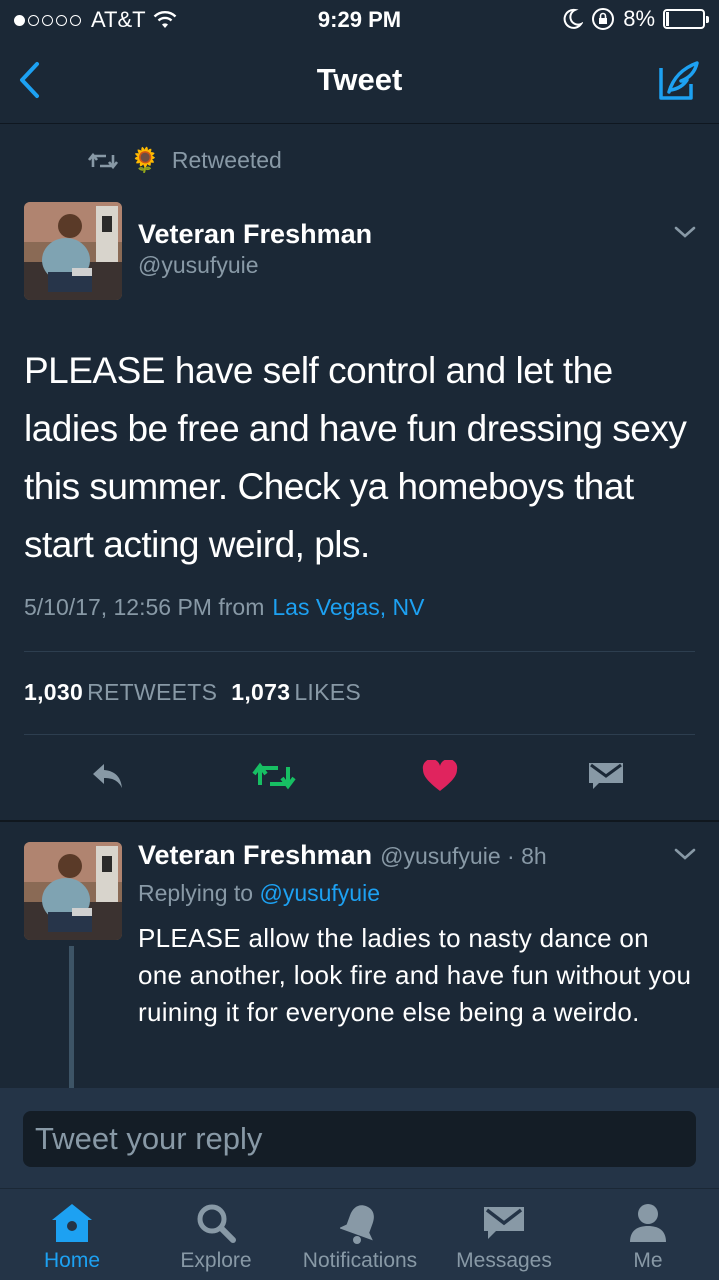 The height and width of the screenshot is (1280, 719). What do you see at coordinates (319, 893) in the screenshot?
I see `replying-to-mention: @yusufyuie` at bounding box center [319, 893].